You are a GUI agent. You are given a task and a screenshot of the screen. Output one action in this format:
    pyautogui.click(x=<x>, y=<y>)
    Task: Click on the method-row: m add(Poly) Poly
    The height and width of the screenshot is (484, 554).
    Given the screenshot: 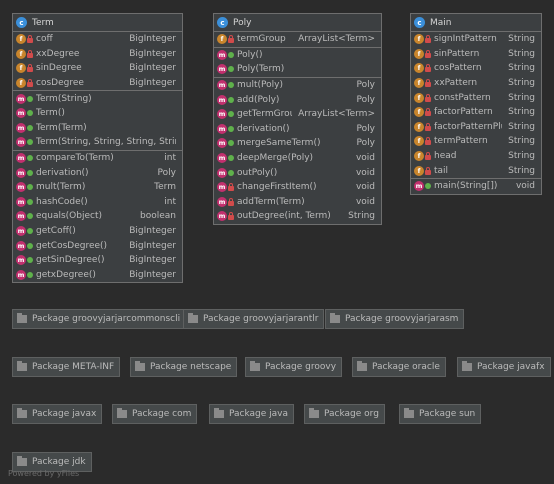 What is the action you would take?
    pyautogui.click(x=297, y=99)
    